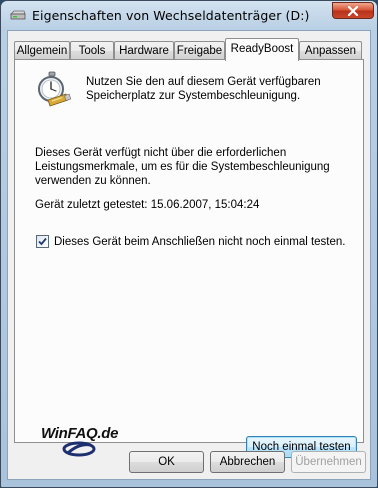  Describe the element at coordinates (262, 49) in the screenshot. I see `tab-readyboost: ReadyBoost` at that location.